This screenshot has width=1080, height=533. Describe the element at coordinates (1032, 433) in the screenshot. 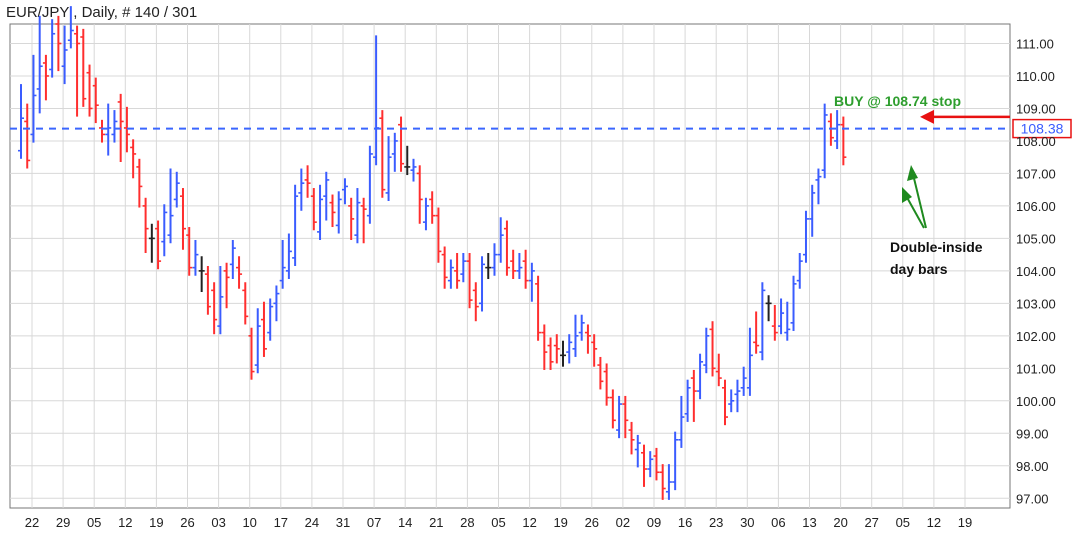

I see `y-tick-label: 99.00` at that location.